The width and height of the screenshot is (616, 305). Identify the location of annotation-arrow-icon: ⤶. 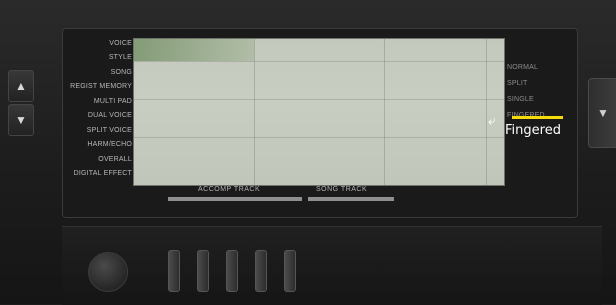
(492, 120).